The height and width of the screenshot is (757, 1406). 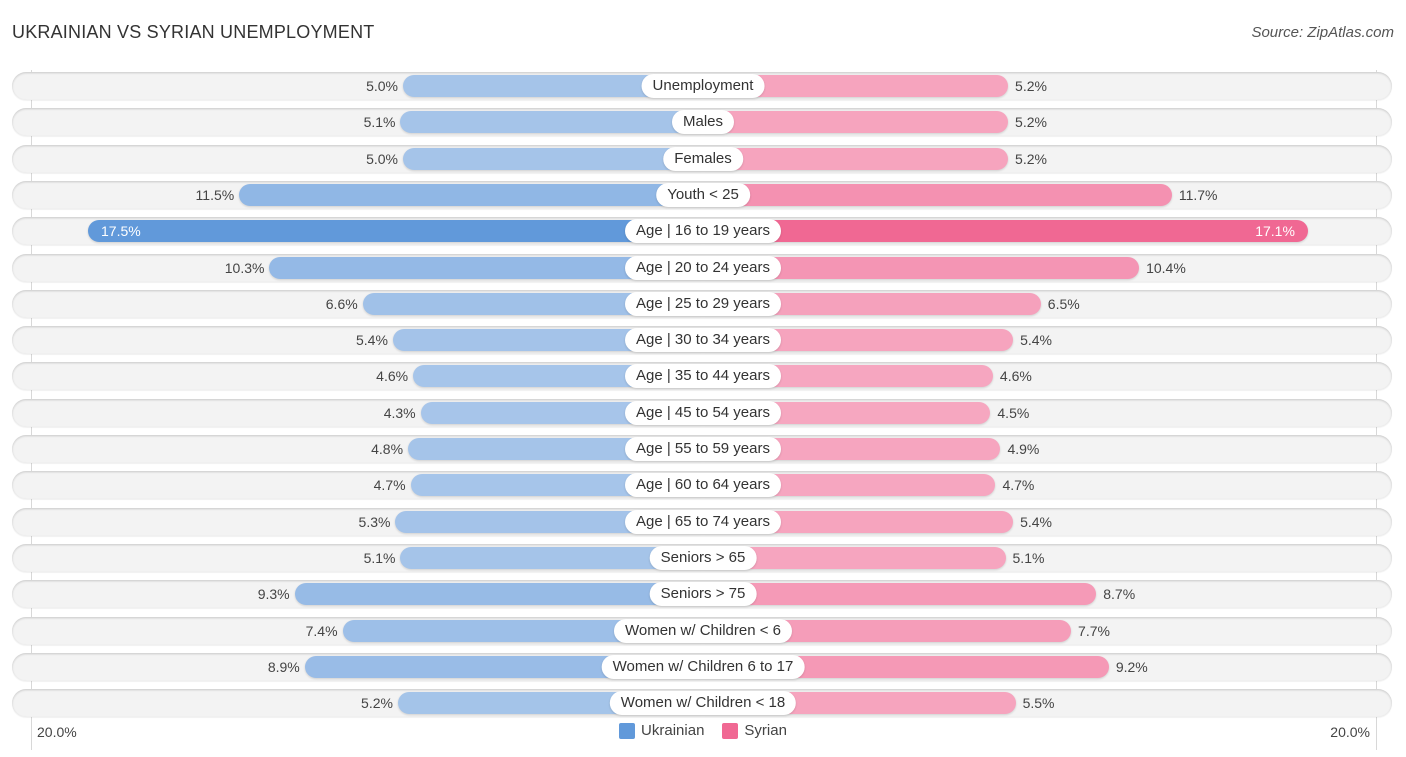 I want to click on category-label: Age | 35 to 44 years, so click(x=703, y=376).